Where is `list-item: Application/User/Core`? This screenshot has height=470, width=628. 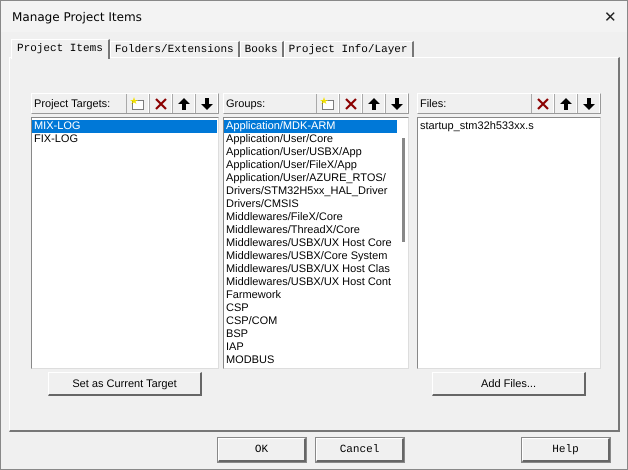 list-item: Application/User/Core is located at coordinates (310, 139).